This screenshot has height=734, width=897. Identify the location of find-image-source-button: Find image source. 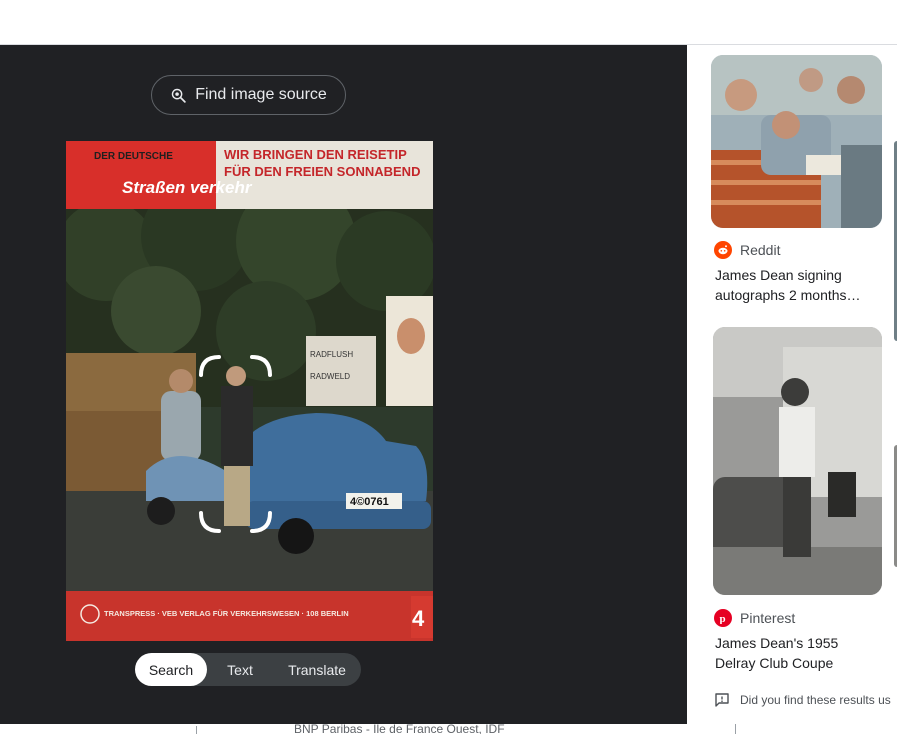
(248, 95).